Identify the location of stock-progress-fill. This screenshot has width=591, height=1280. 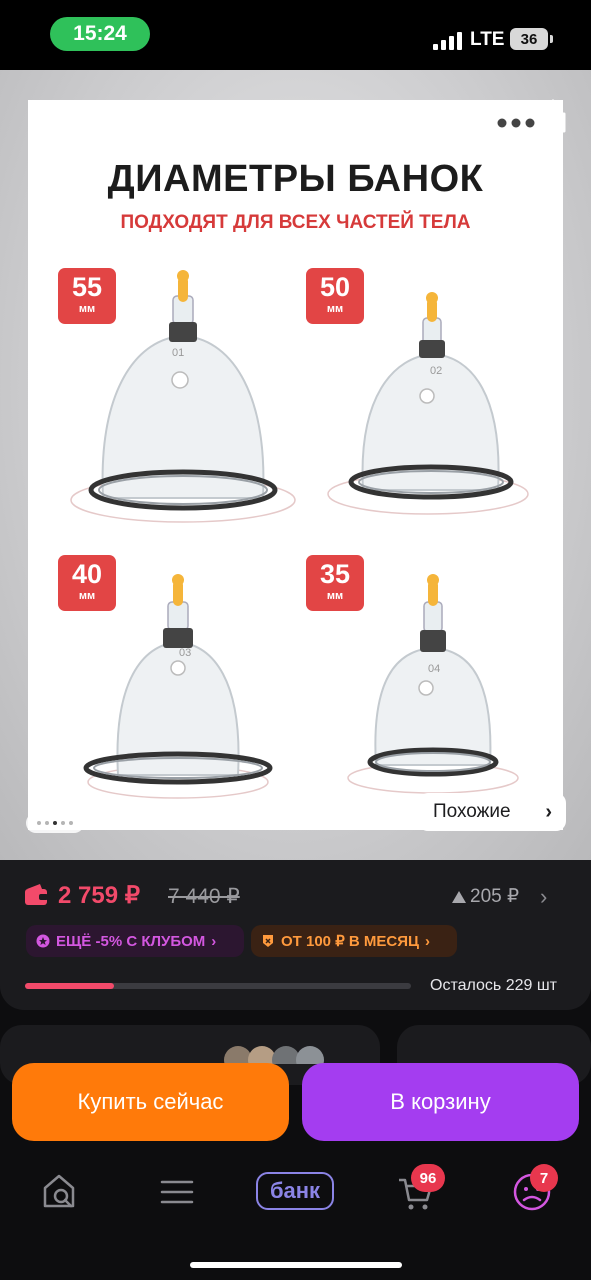
(69, 986).